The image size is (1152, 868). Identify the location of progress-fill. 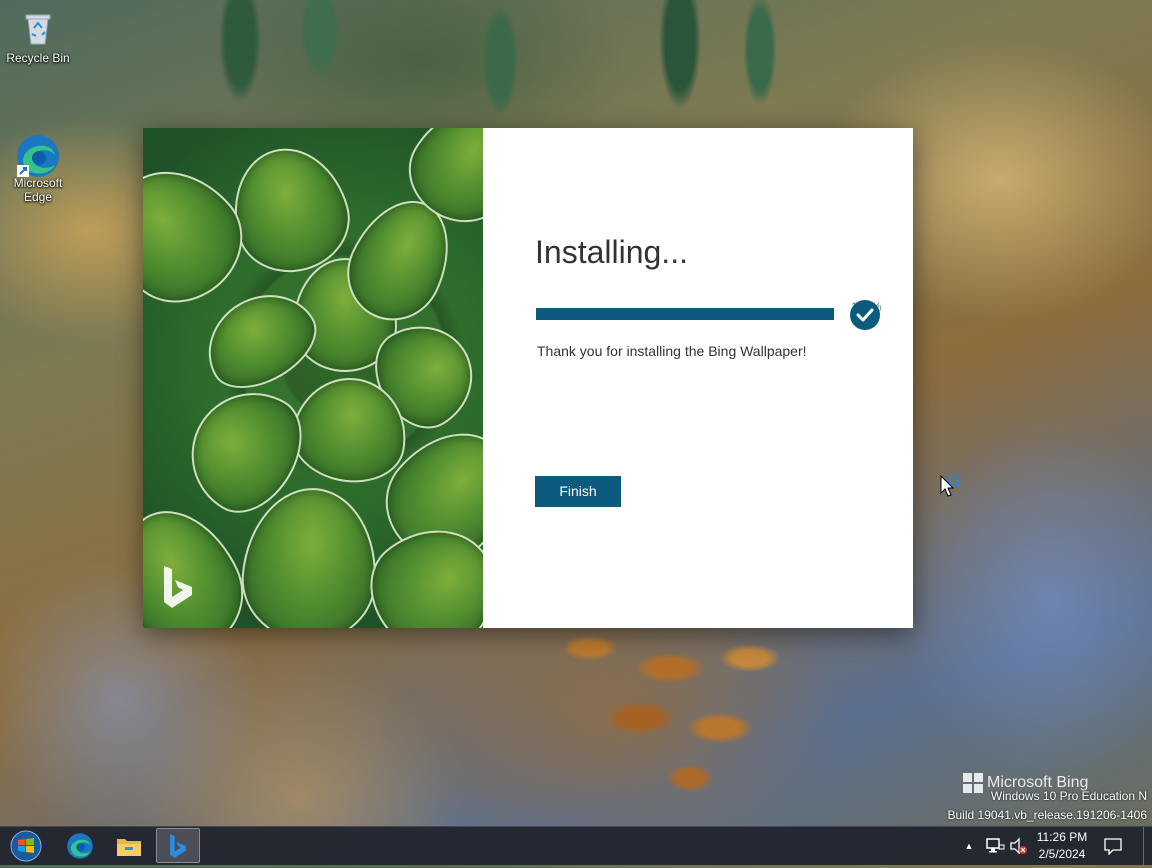
(685, 314).